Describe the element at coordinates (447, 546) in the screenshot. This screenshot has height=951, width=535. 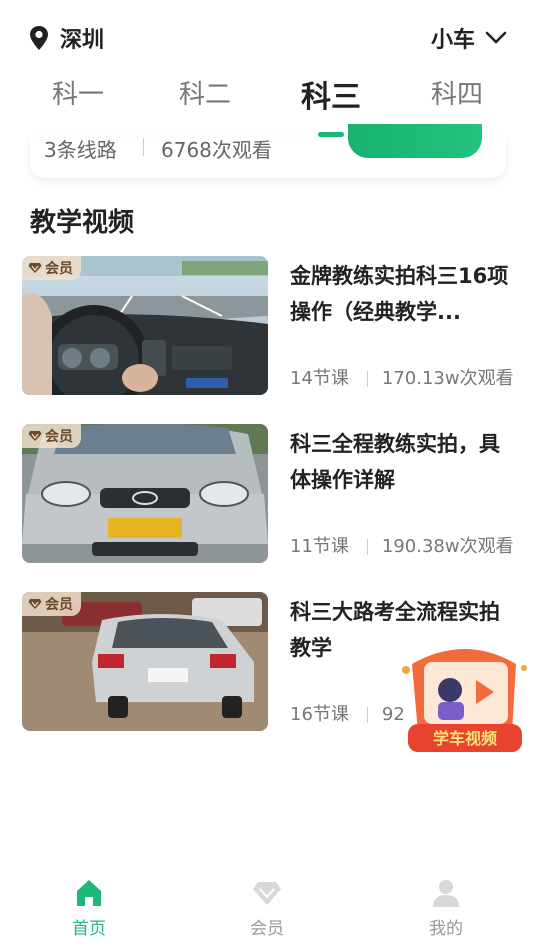
I see `view-count: 190.38w次观看` at that location.